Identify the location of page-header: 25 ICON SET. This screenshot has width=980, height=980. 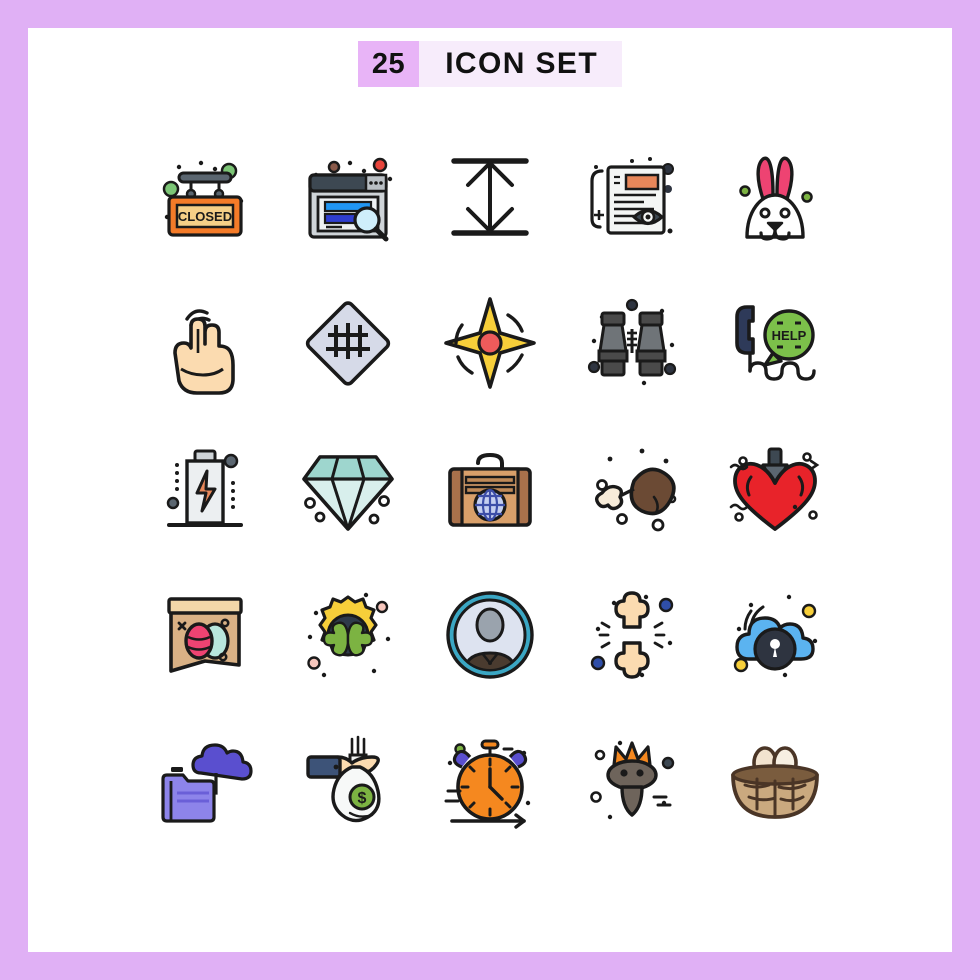
(490, 64).